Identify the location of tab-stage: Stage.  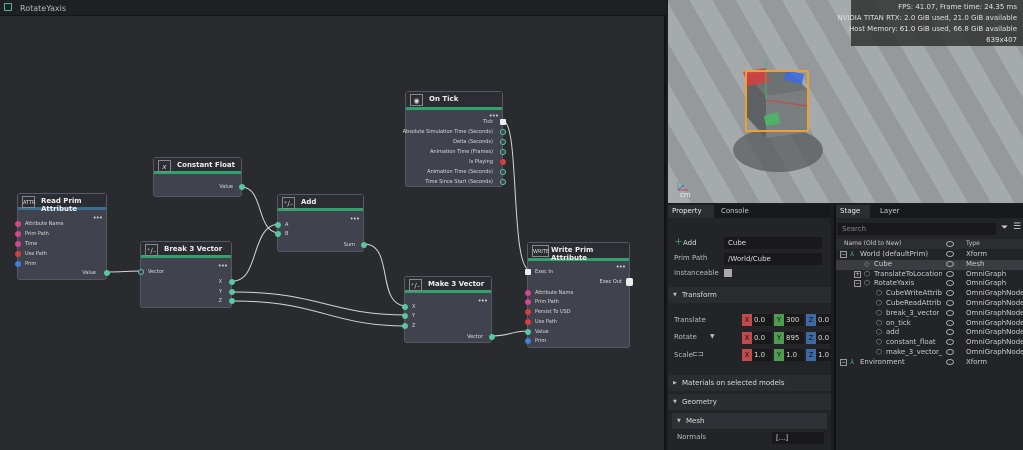
(853, 211).